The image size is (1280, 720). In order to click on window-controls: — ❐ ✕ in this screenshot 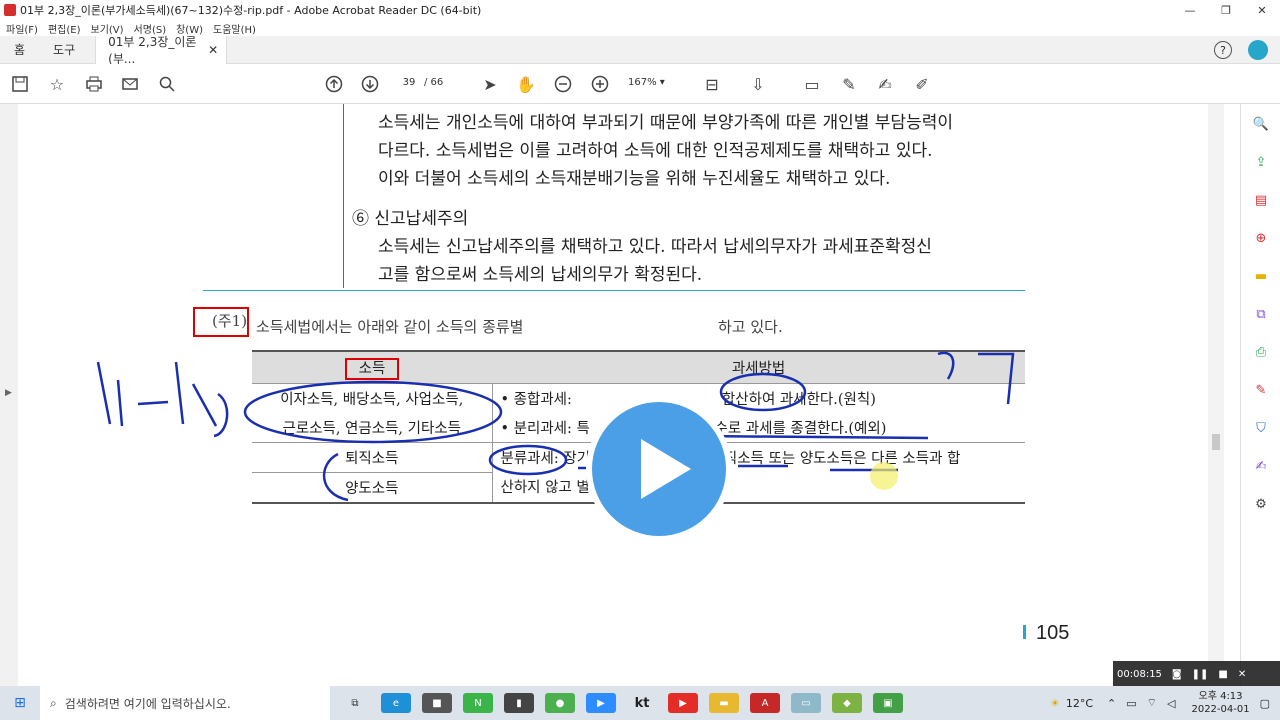, I will do `click(1226, 10)`.